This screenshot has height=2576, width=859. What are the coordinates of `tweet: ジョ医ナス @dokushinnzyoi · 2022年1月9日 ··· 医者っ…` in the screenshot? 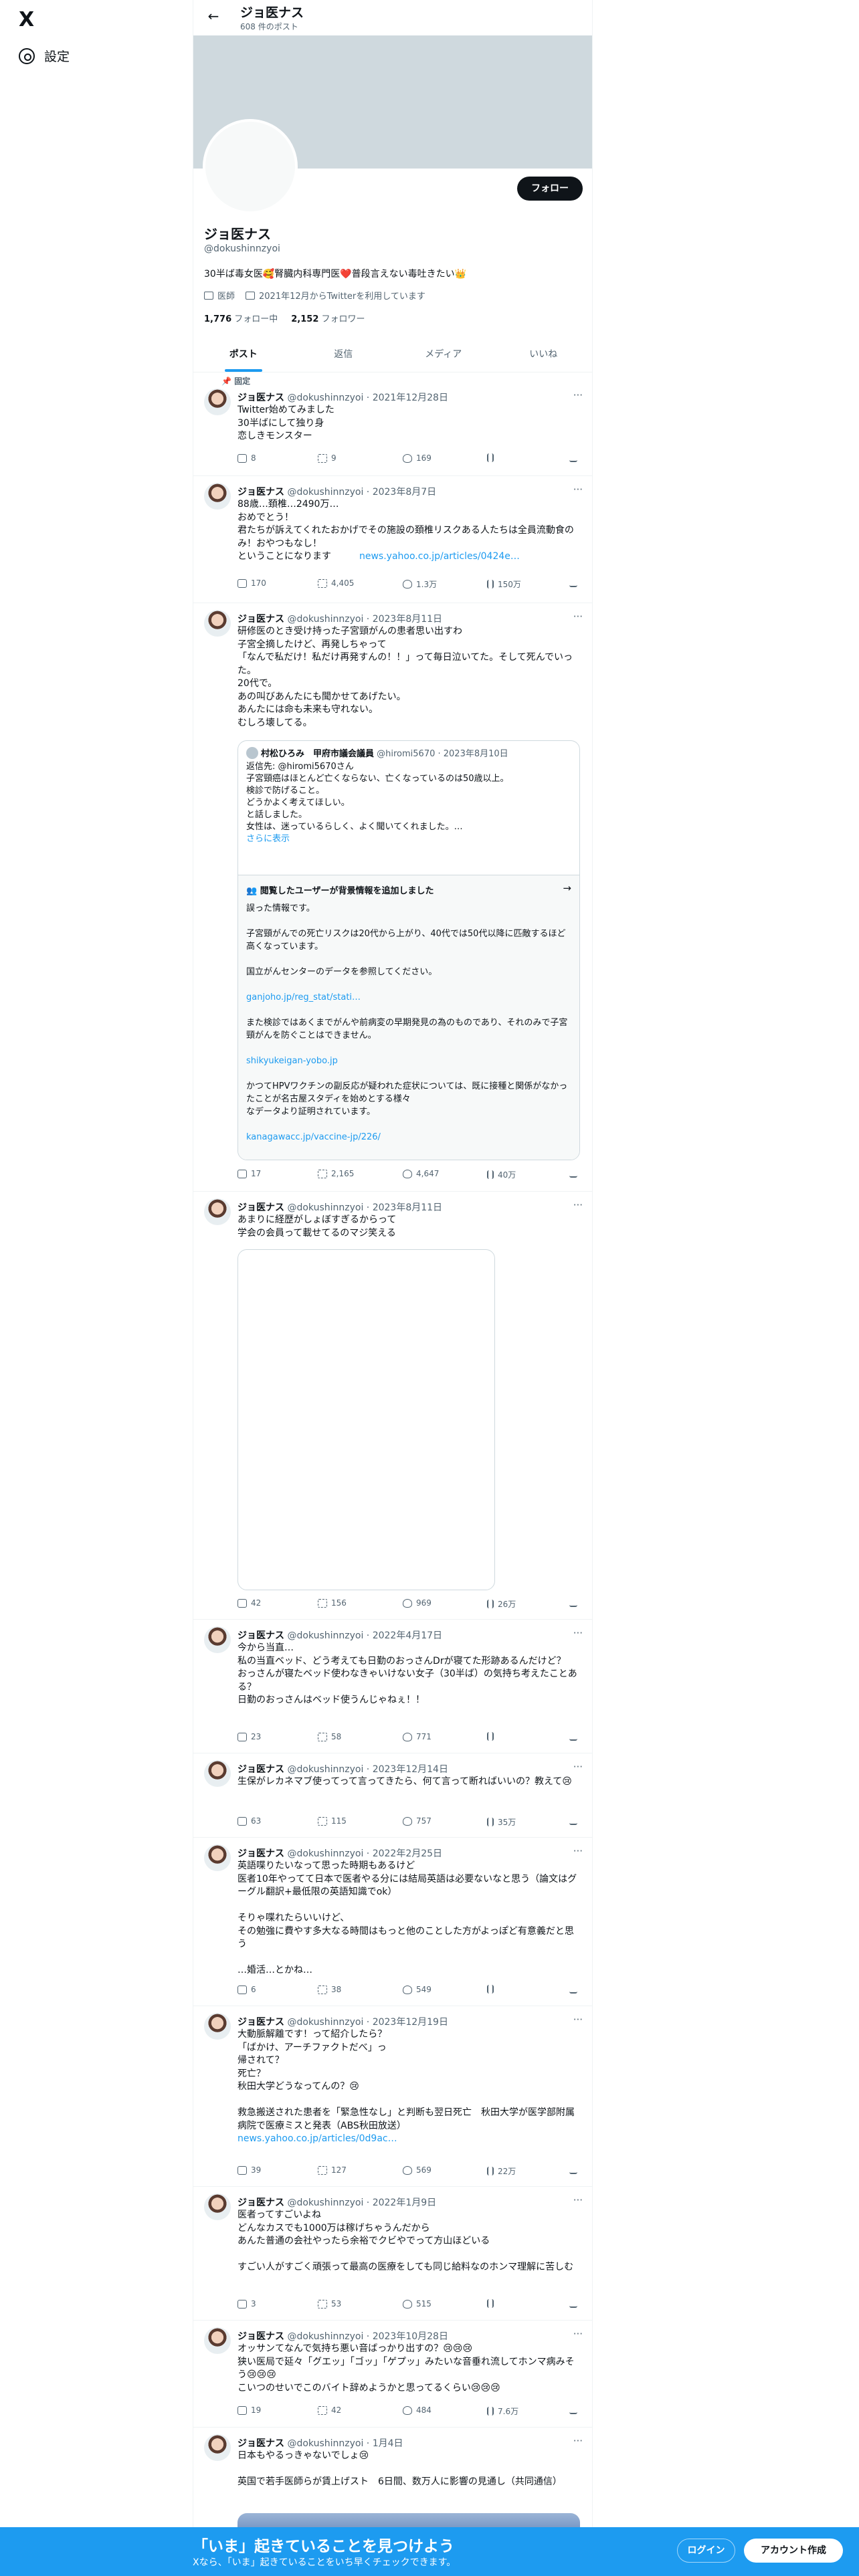 It's located at (393, 2254).